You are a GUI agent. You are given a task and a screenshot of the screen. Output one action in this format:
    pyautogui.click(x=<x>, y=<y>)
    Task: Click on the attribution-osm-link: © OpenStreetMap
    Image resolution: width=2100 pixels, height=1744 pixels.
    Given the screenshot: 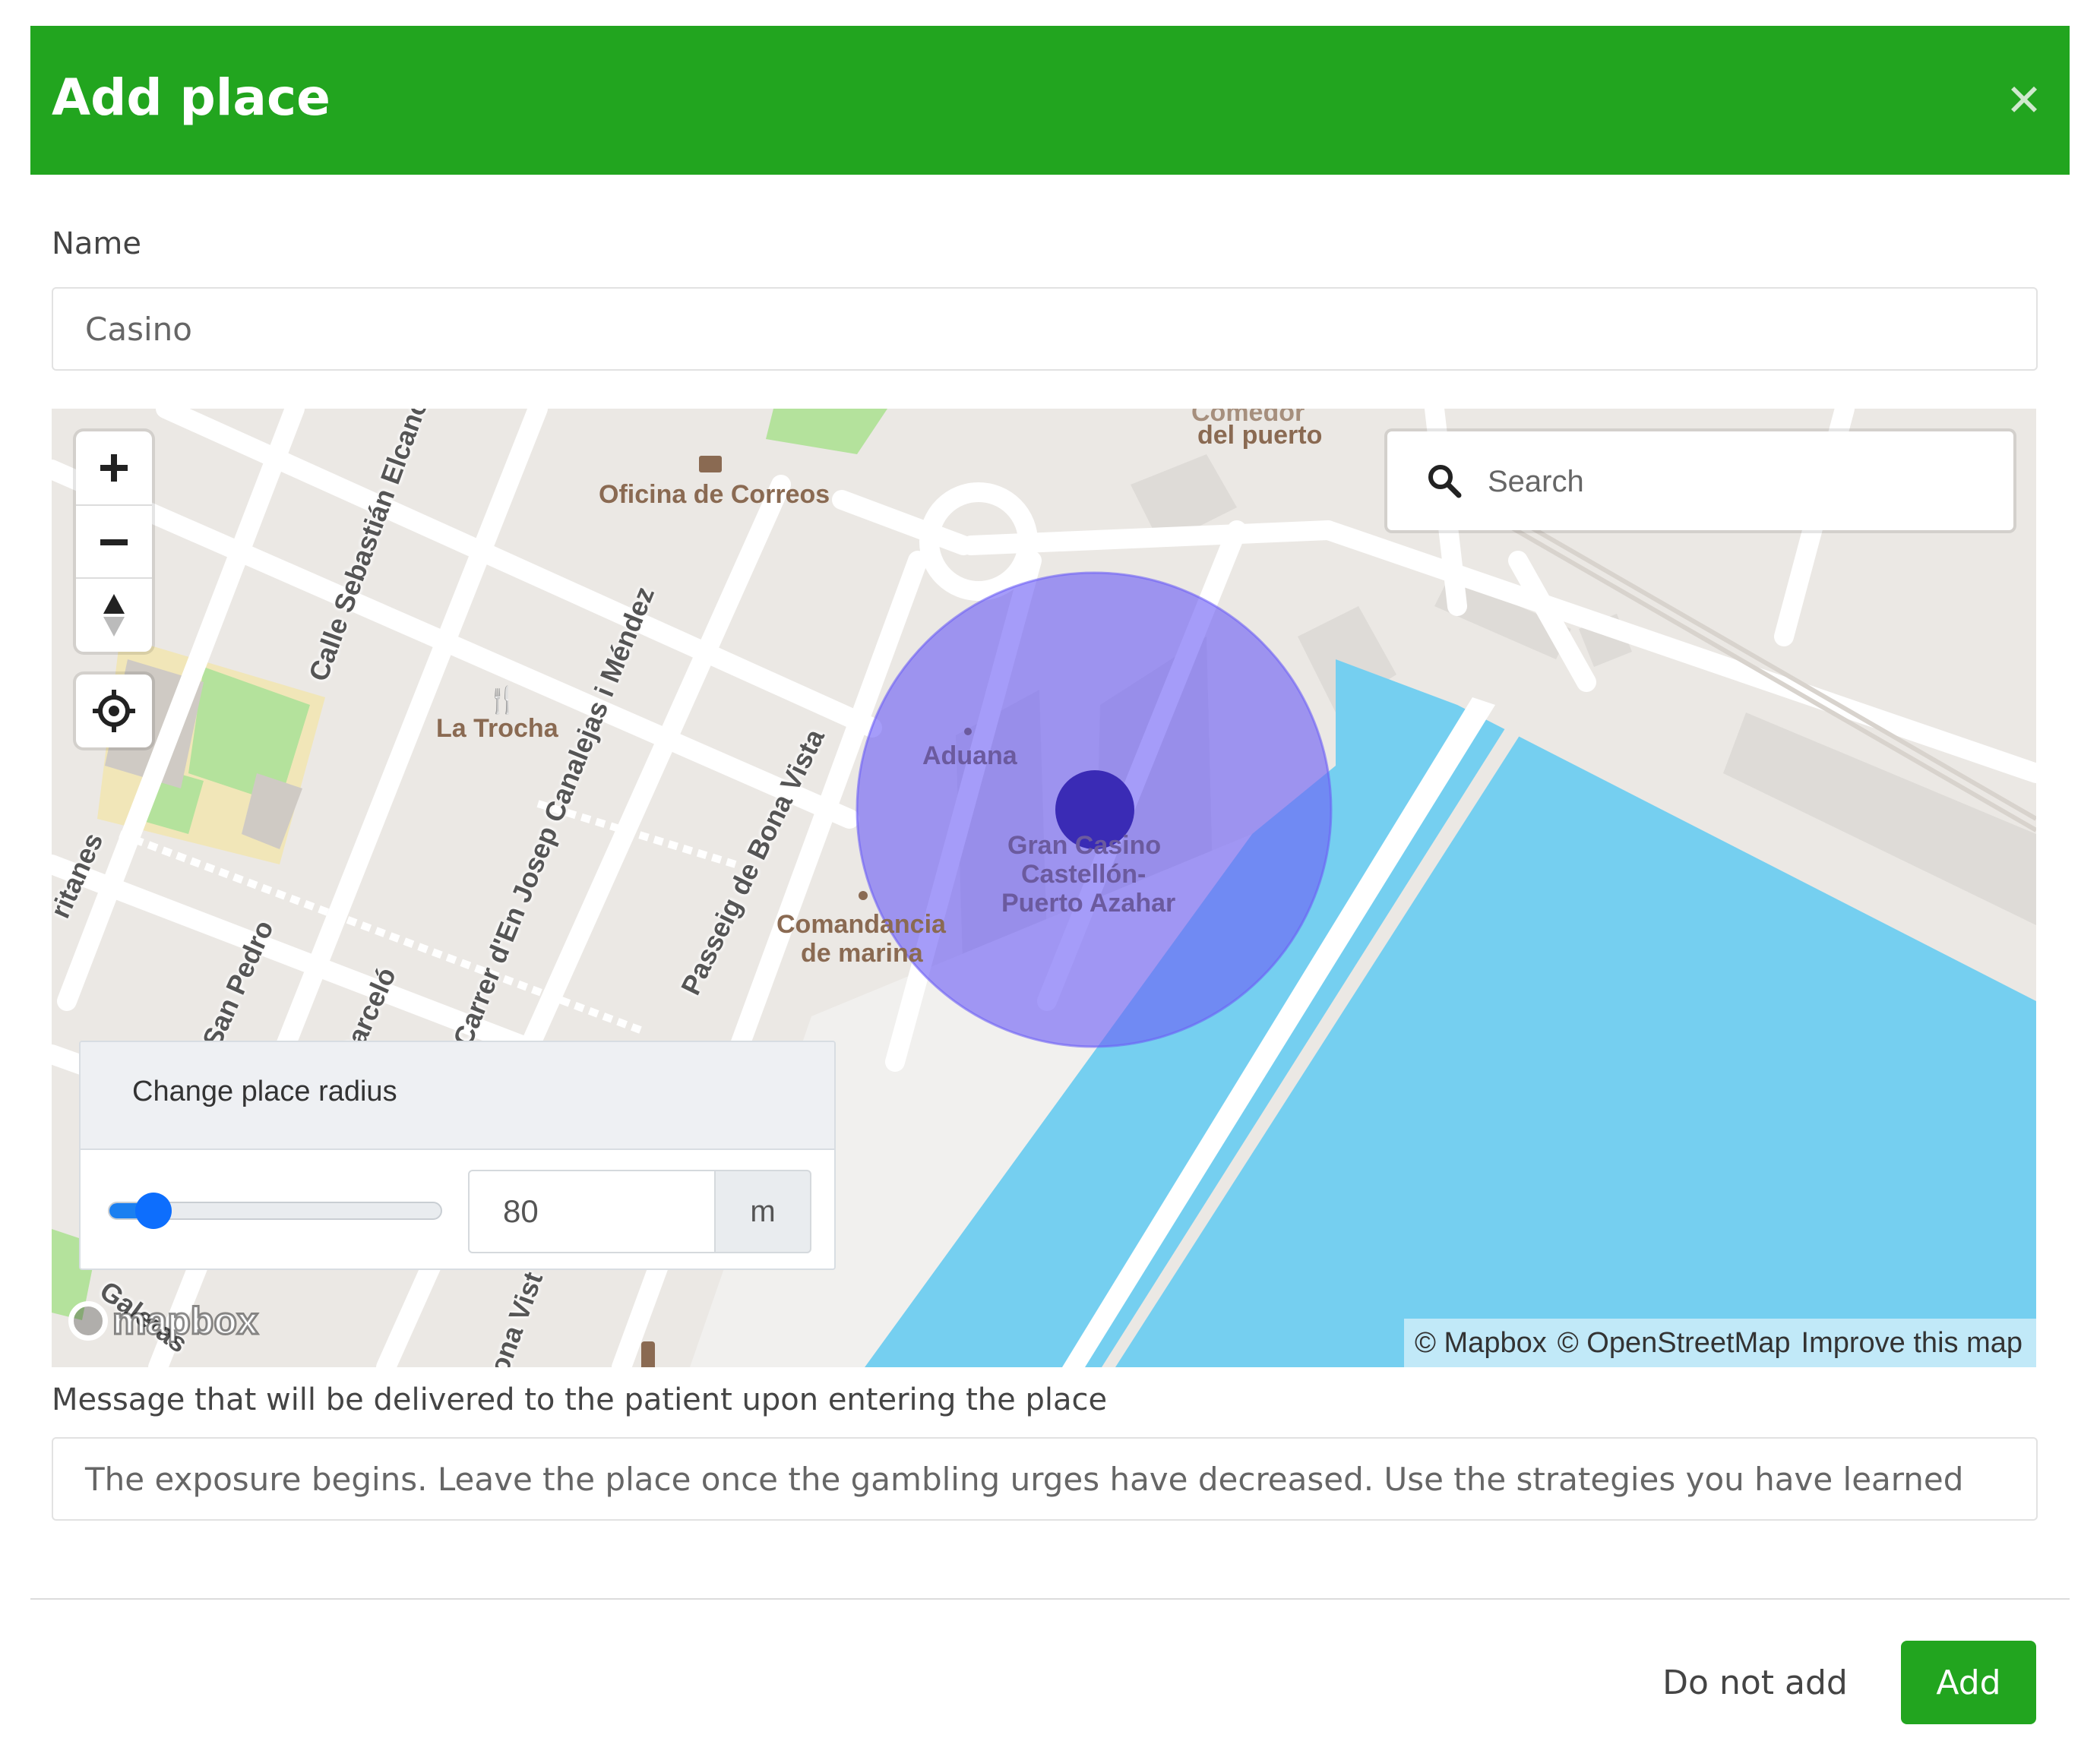 What is the action you would take?
    pyautogui.click(x=1674, y=1343)
    